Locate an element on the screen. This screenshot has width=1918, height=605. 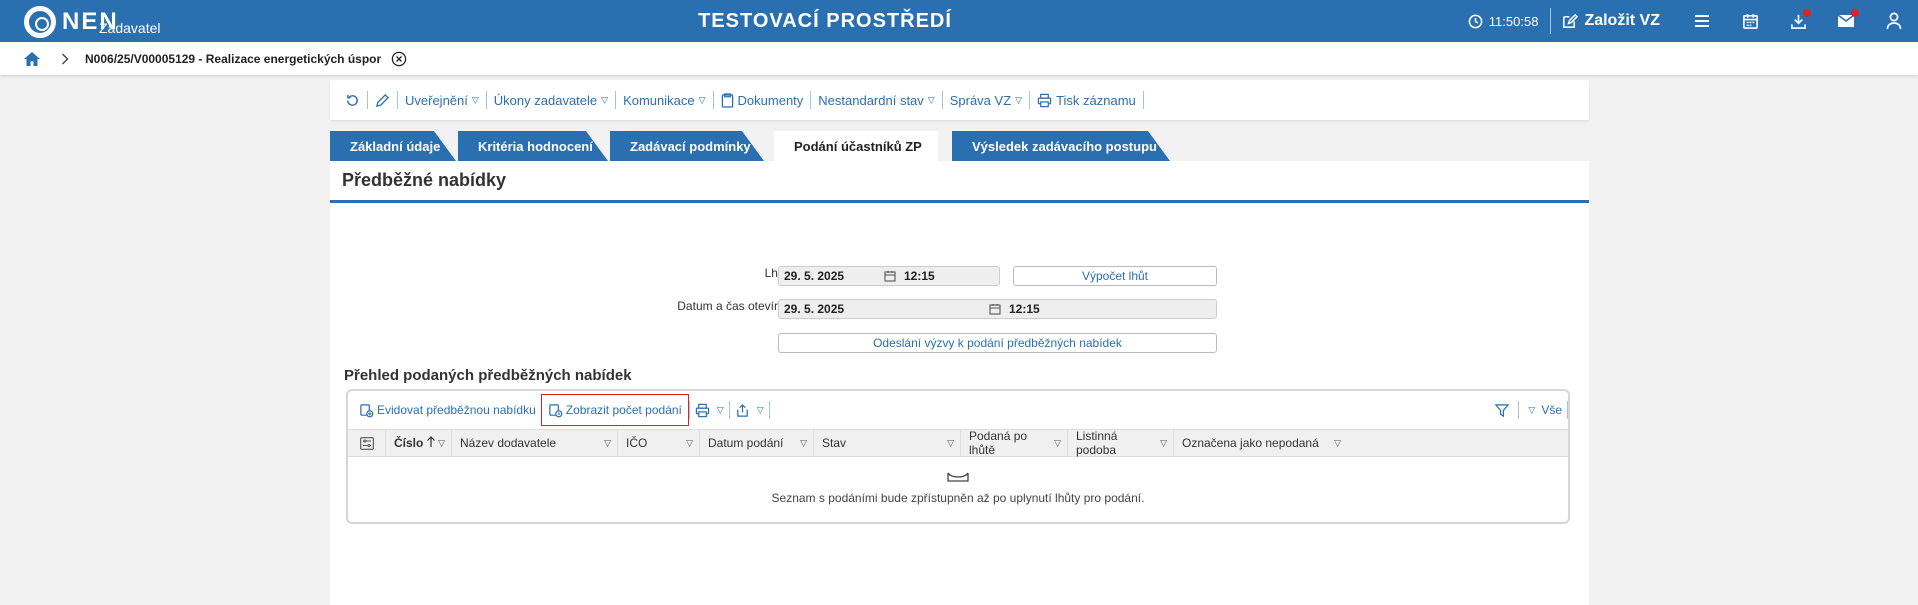
chevron-right-icon is located at coordinates (65, 59).